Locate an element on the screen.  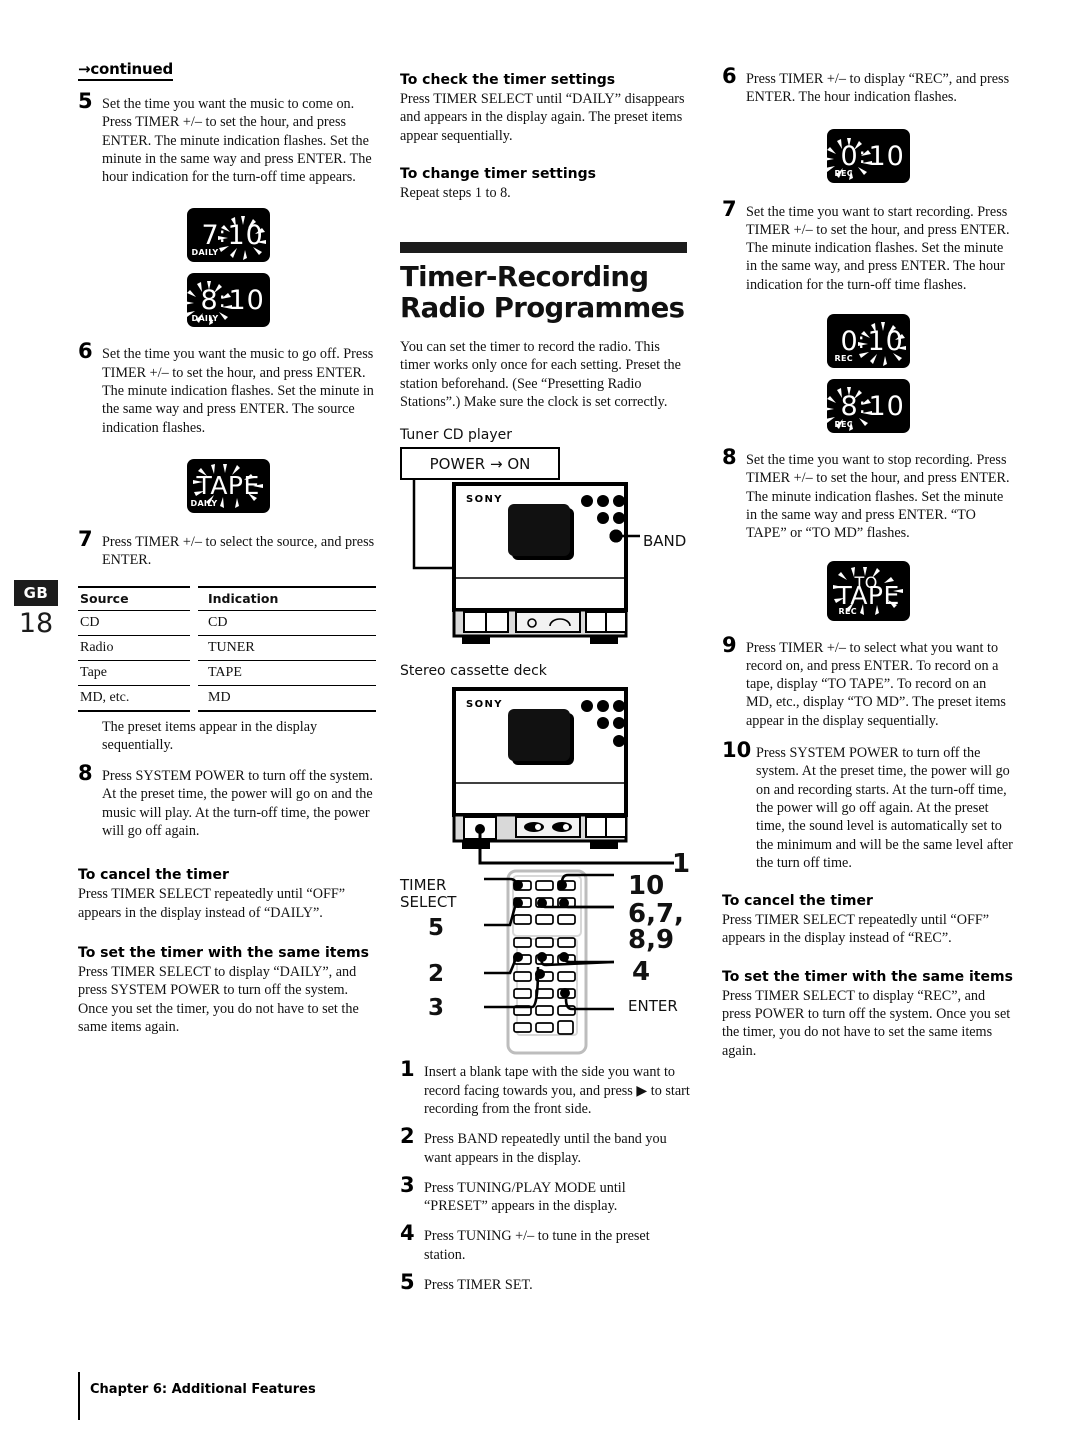
step-number: 7 is located at coordinates (729, 208).